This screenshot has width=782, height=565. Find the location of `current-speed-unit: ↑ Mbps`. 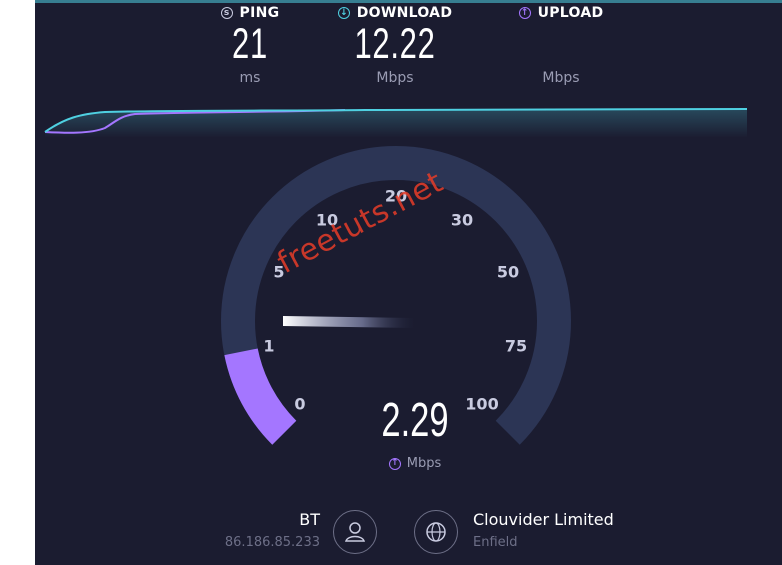

current-speed-unit: ↑ Mbps is located at coordinates (415, 463).